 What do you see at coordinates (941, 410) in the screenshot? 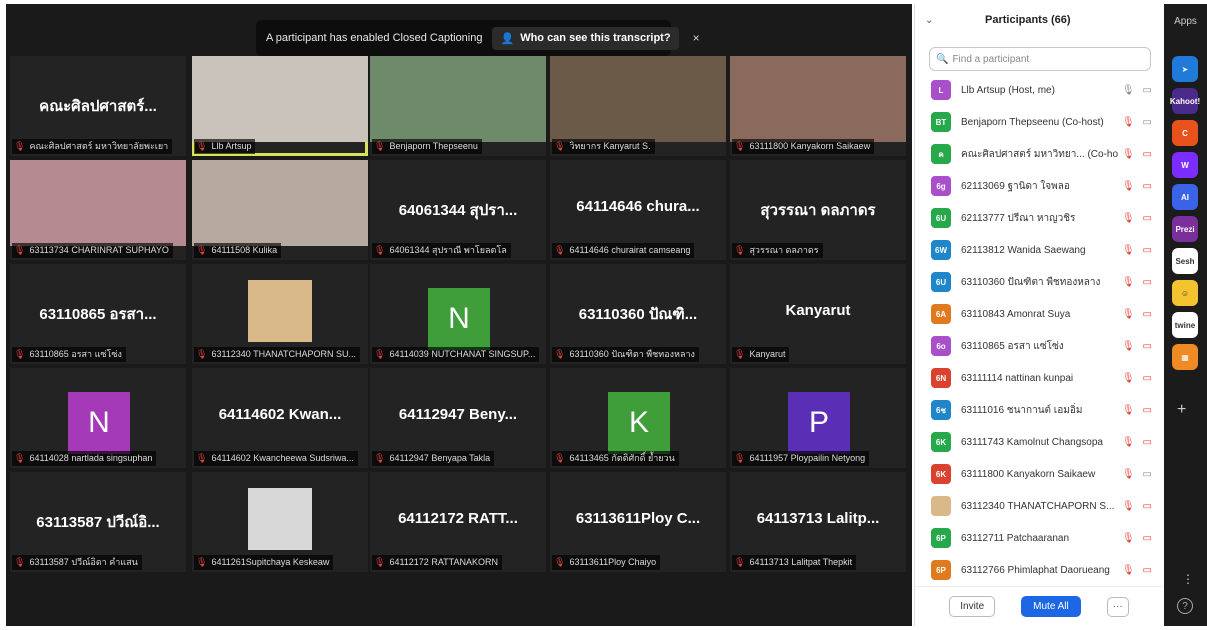
I see `avatar: 6ช` at bounding box center [941, 410].